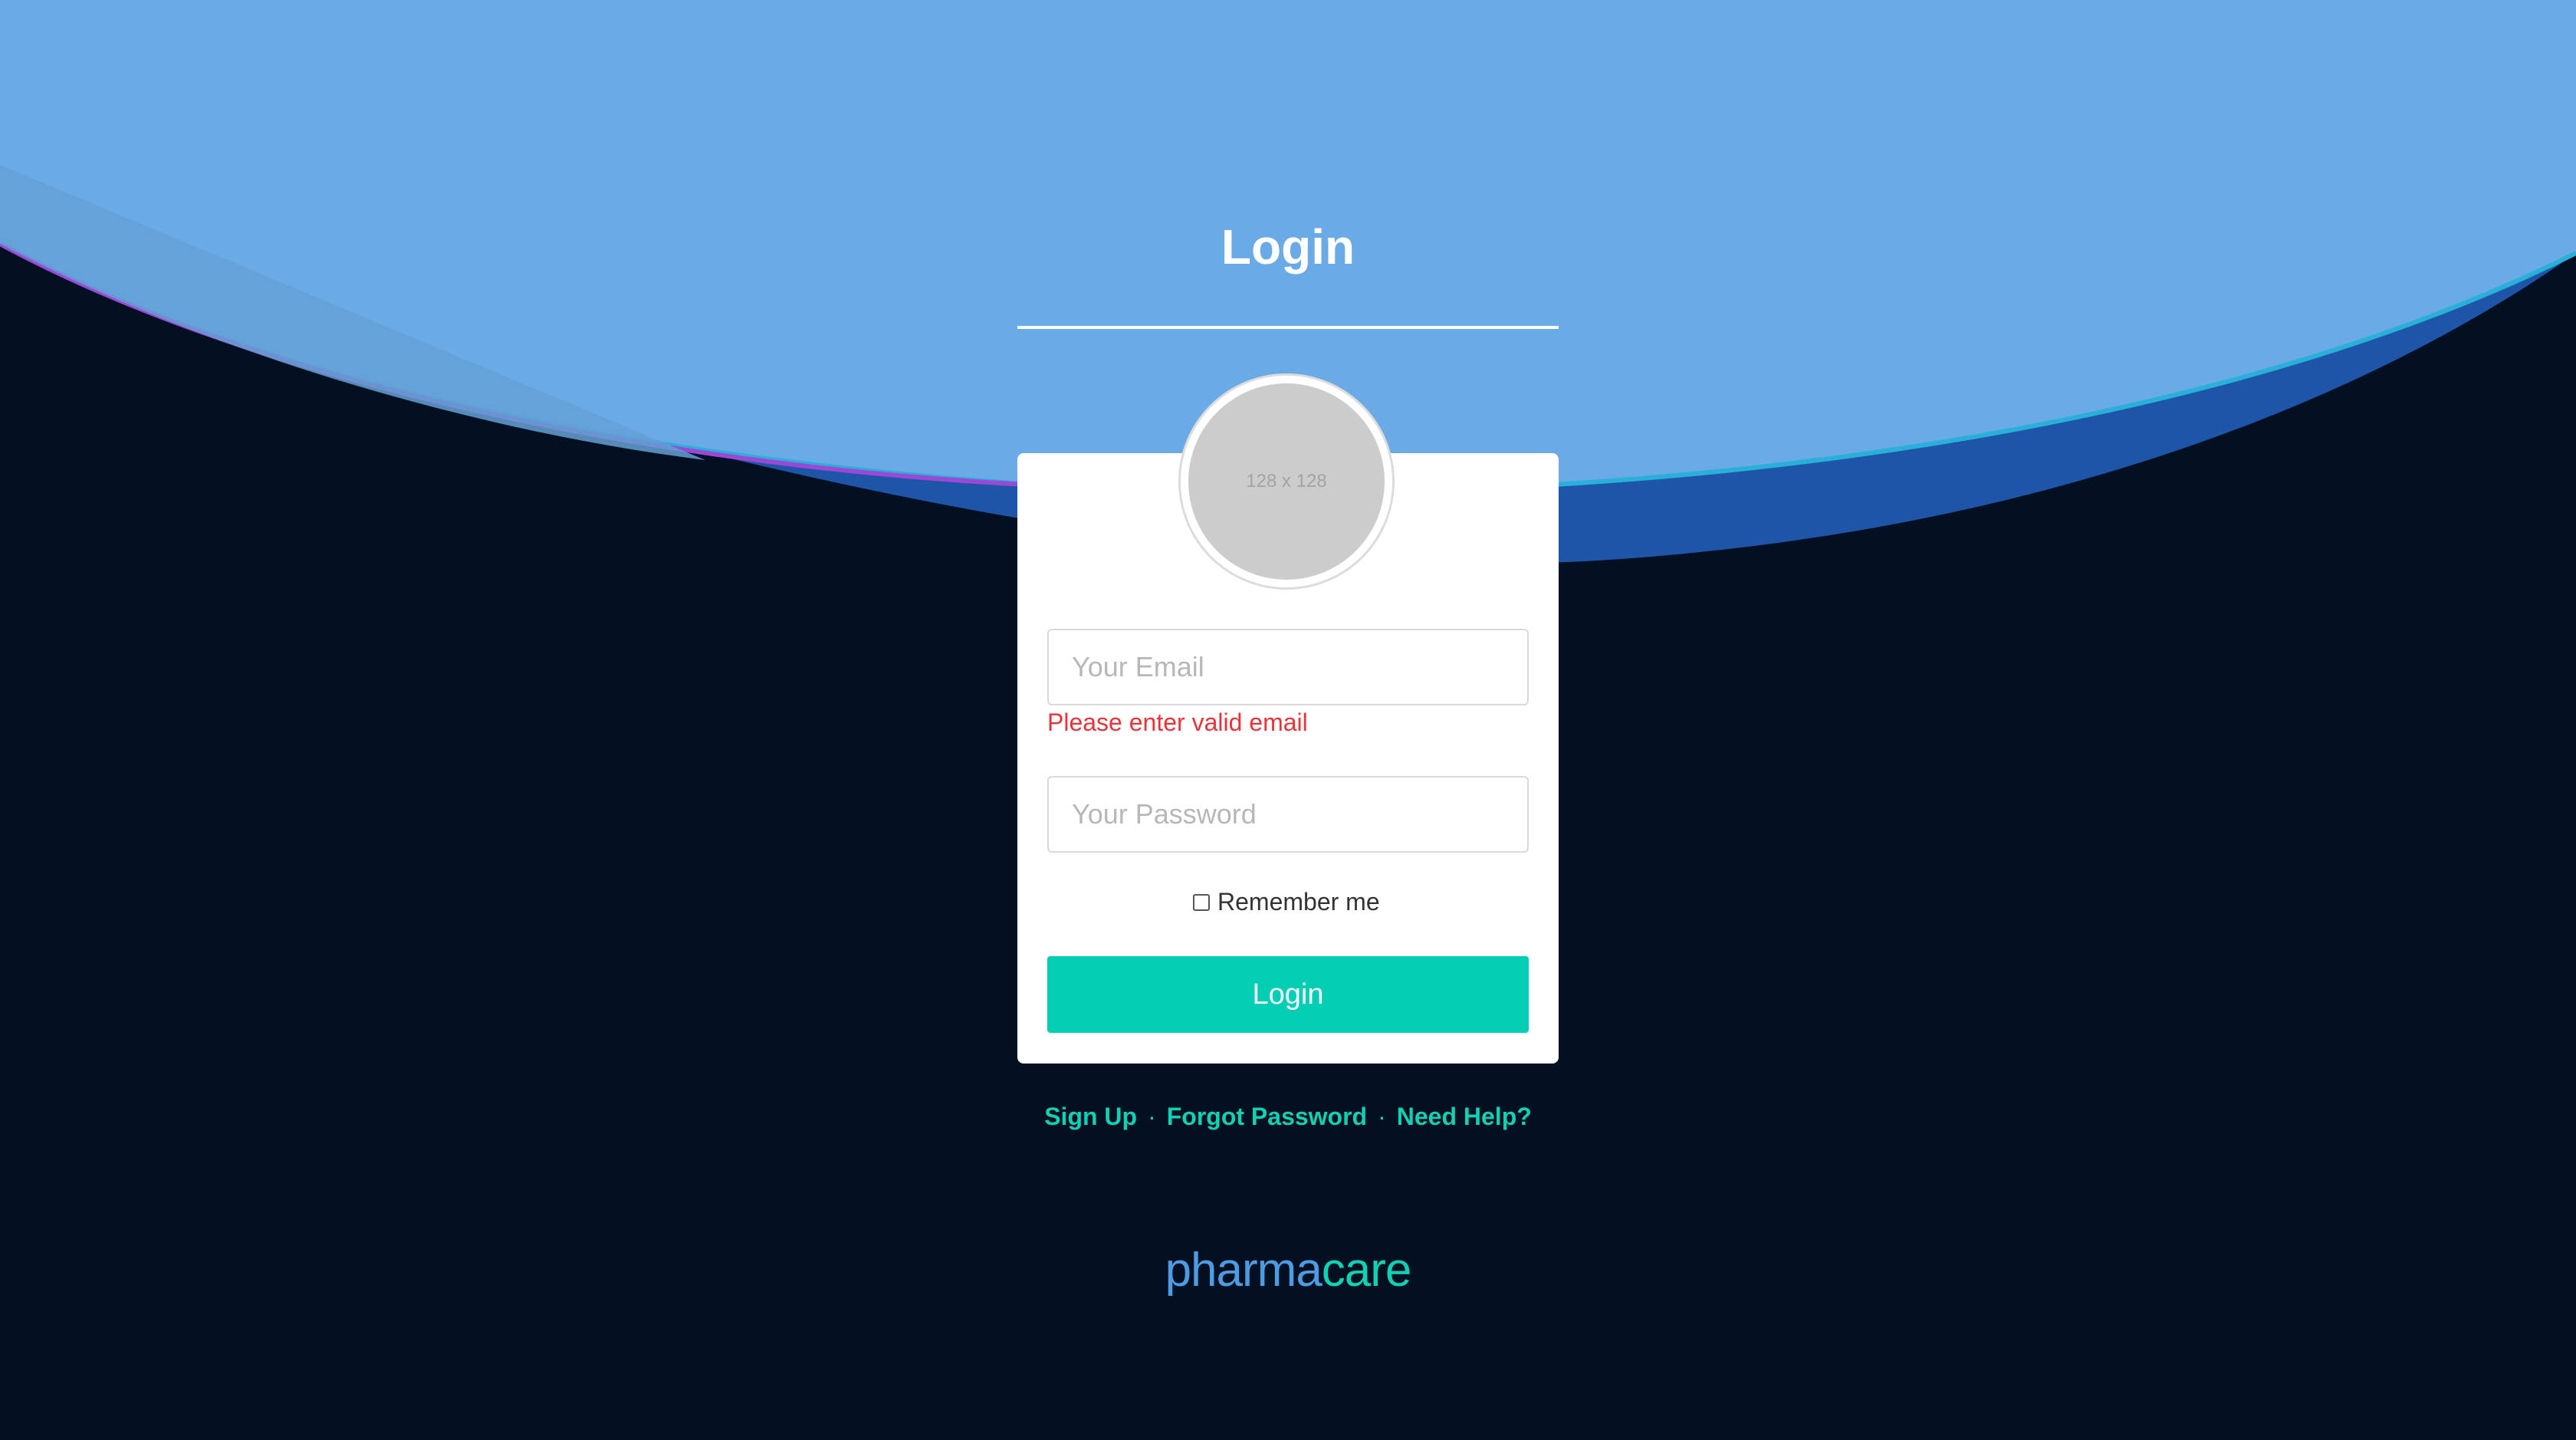 This screenshot has width=2576, height=1440. I want to click on brand-logo-part2: care, so click(1366, 1270).